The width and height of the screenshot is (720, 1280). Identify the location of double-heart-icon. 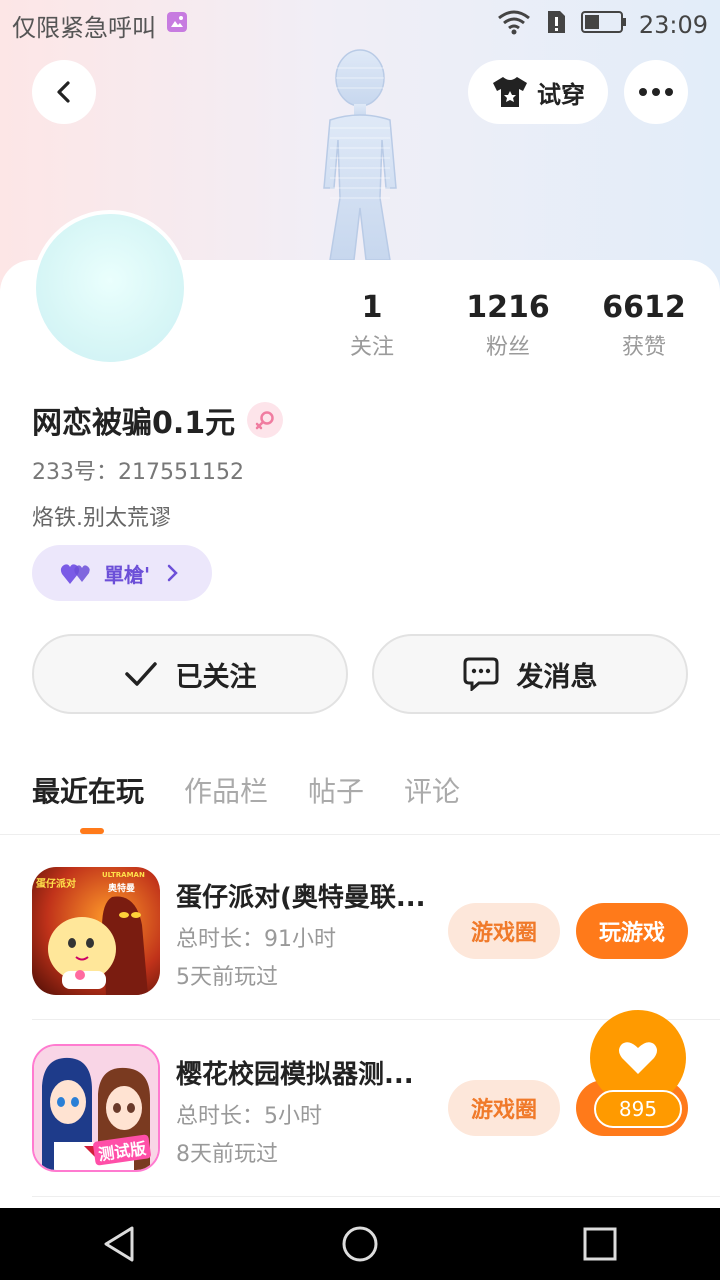
(75, 574).